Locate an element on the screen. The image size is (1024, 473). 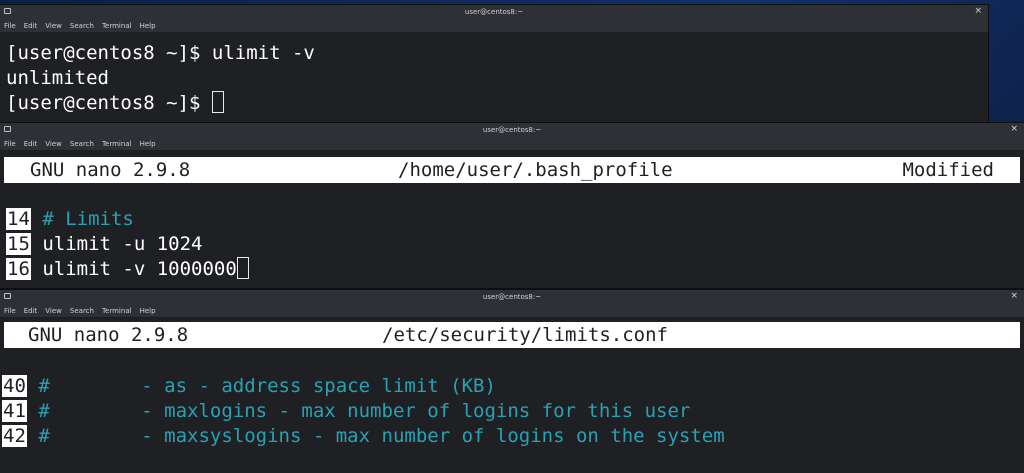
editor-line: 16 ulimit -v 1000000 is located at coordinates (127, 269).